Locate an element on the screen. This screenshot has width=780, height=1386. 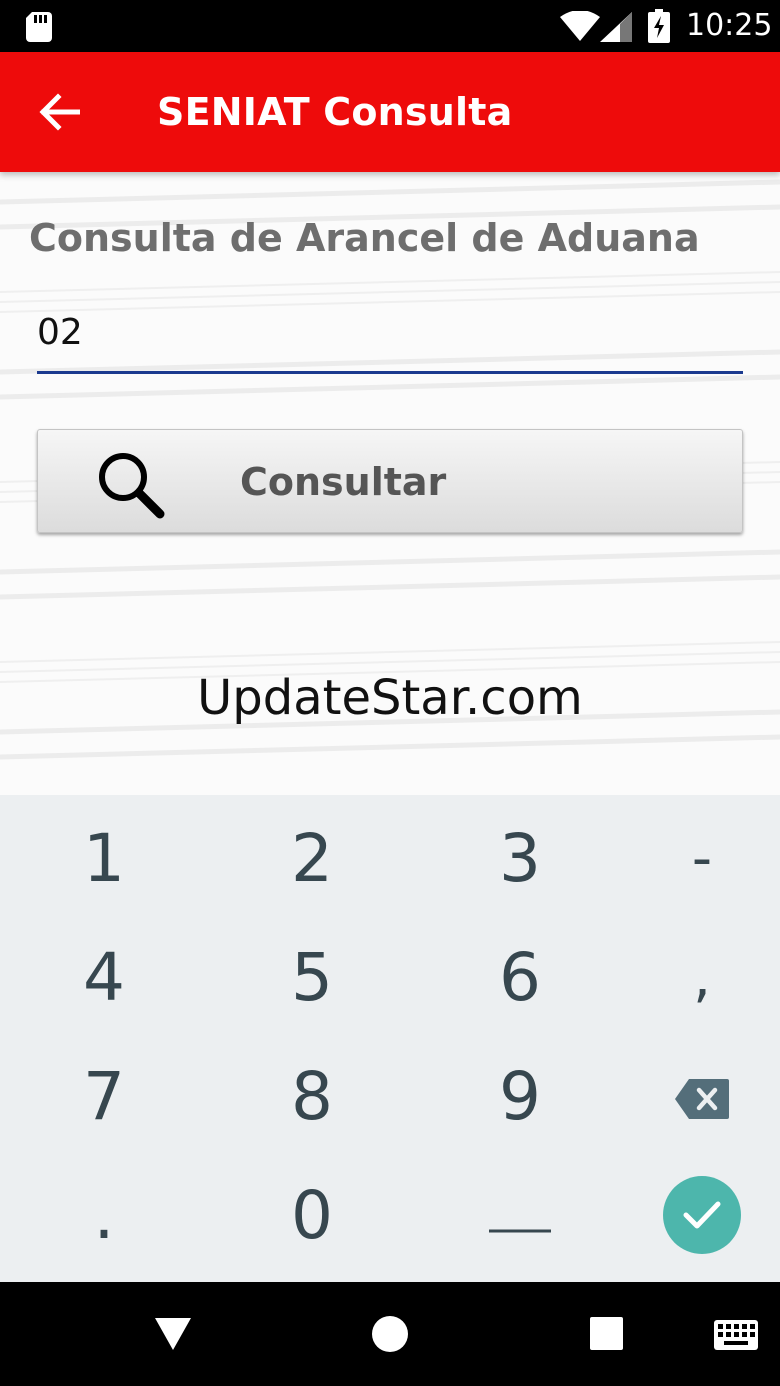
consult-button: Consultar is located at coordinates (390, 481).